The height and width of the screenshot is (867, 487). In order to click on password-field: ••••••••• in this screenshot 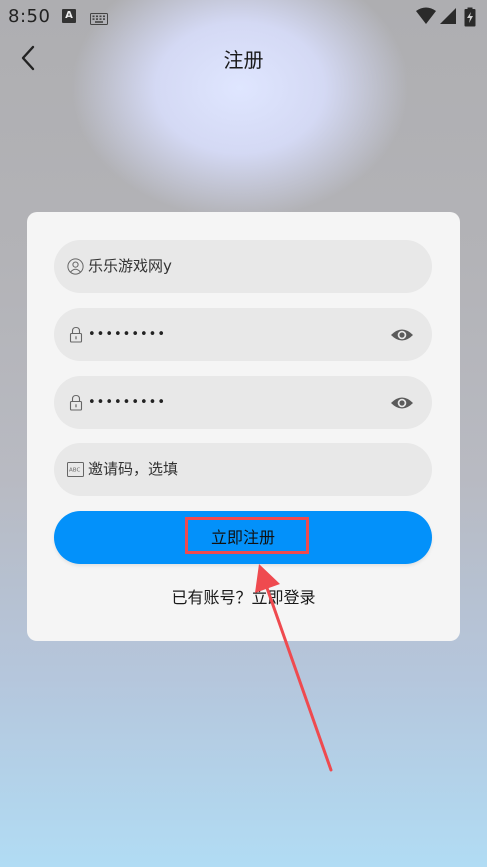, I will do `click(243, 334)`.